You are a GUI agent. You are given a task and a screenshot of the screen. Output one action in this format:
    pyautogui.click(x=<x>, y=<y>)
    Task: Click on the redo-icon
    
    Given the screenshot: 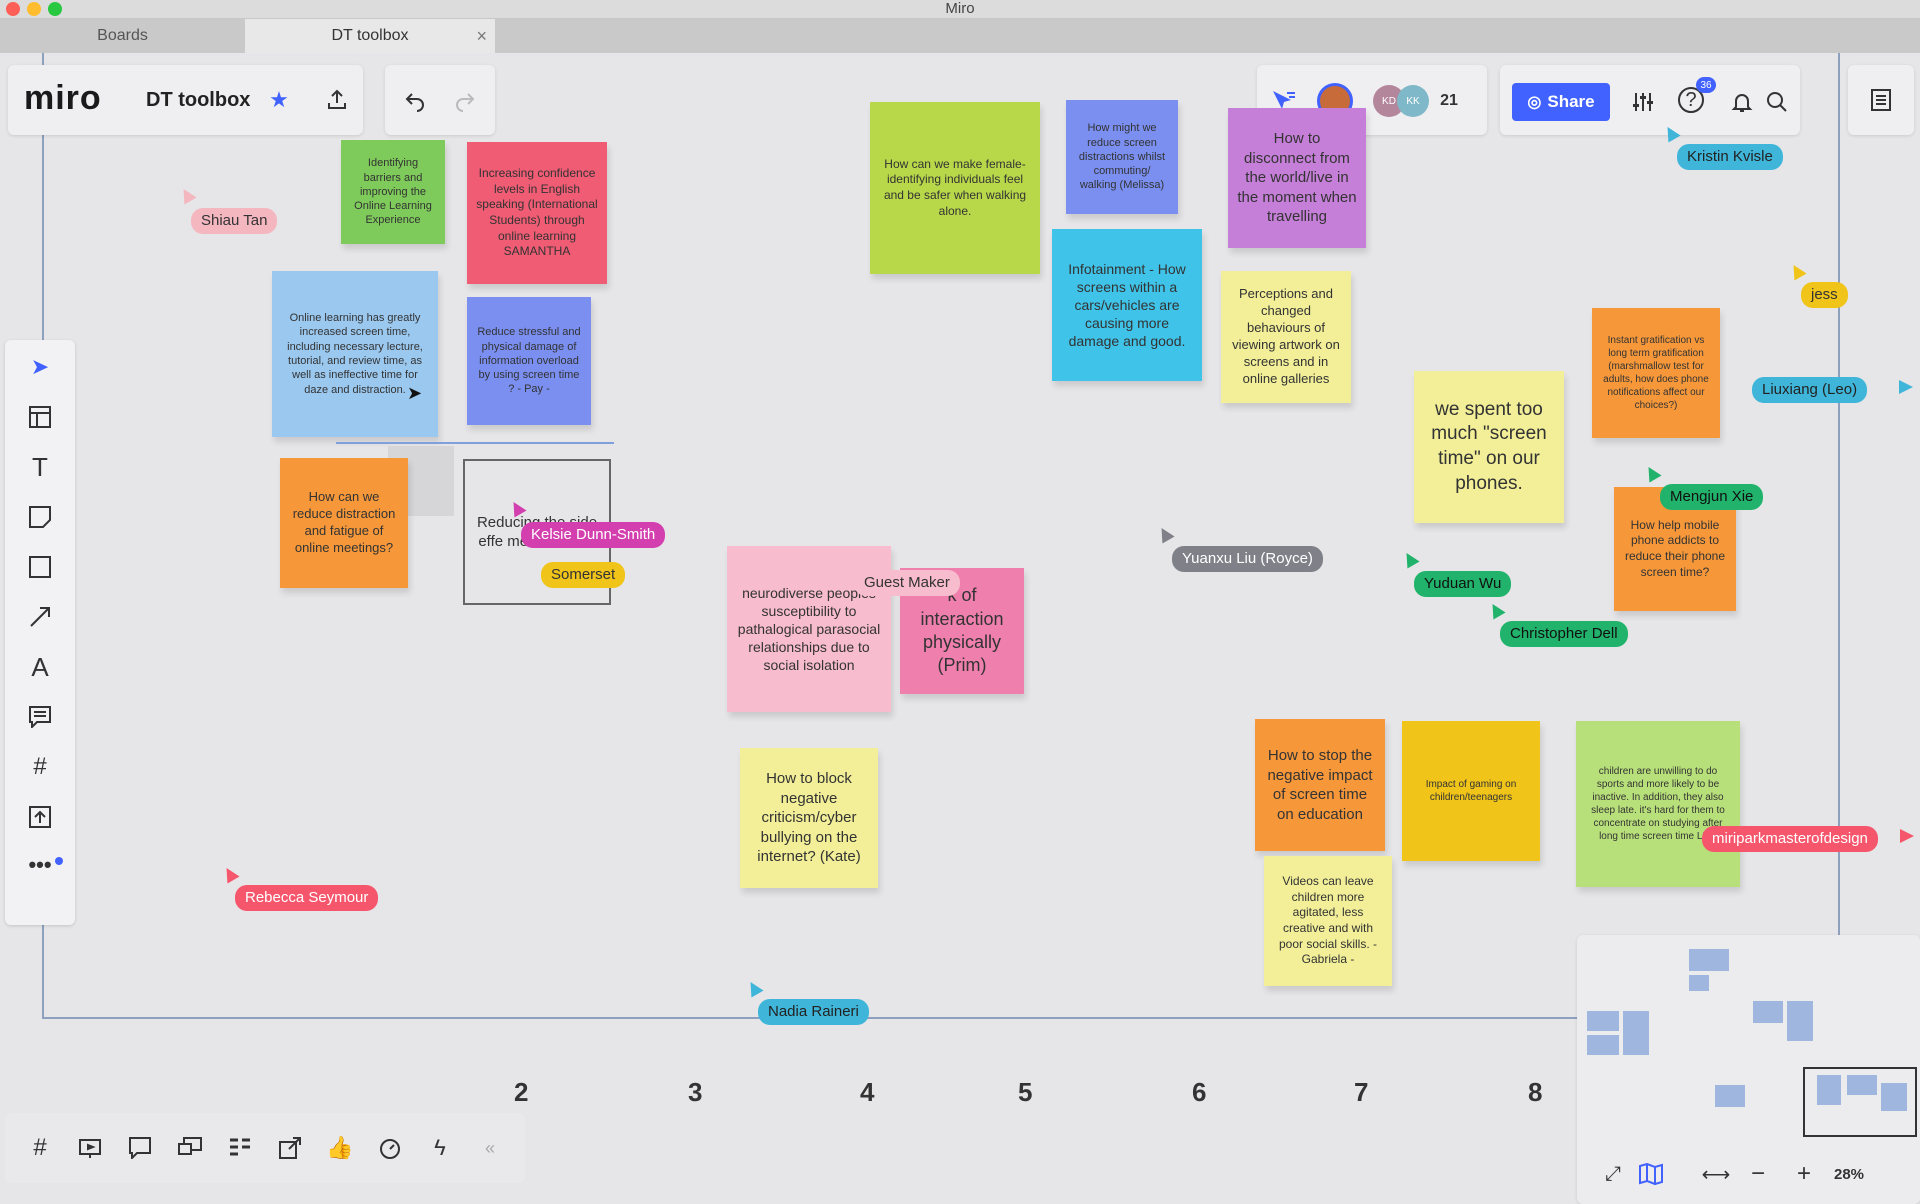 What is the action you would take?
    pyautogui.click(x=465, y=100)
    